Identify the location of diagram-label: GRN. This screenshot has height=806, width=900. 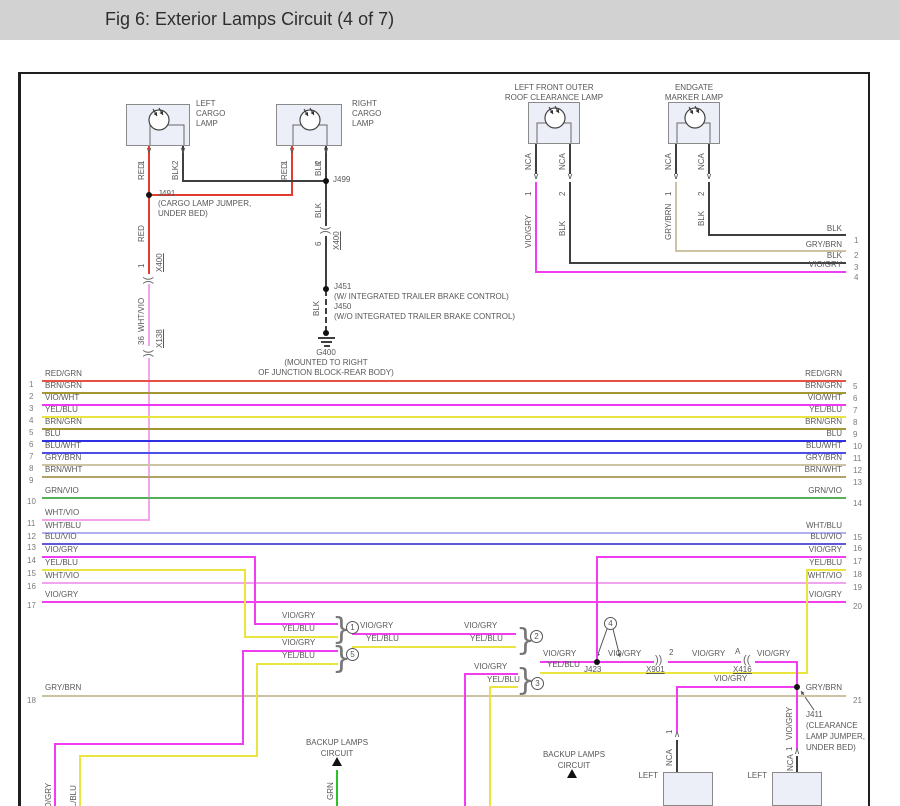
(330, 791).